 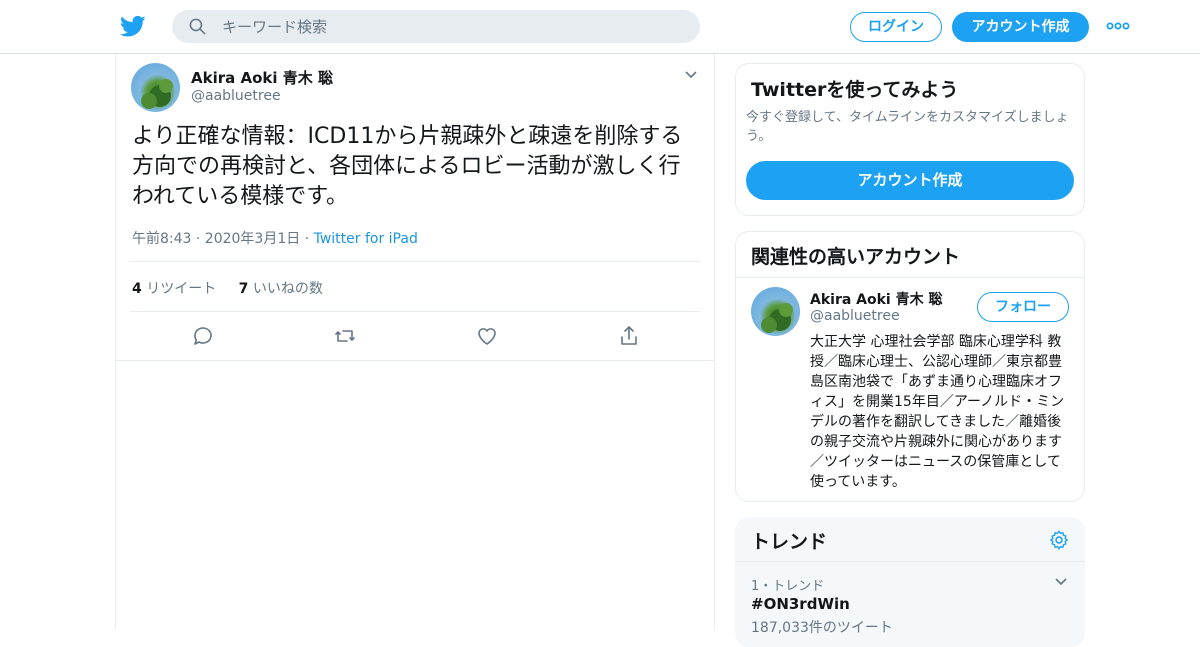 What do you see at coordinates (281, 289) in the screenshot?
I see `like-stat: 7 いいねの数` at bounding box center [281, 289].